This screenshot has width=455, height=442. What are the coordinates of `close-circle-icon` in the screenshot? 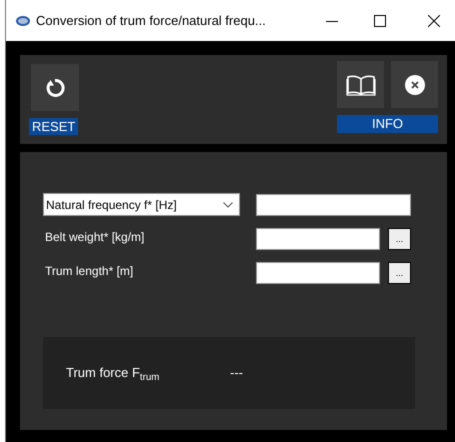 It's located at (414, 84).